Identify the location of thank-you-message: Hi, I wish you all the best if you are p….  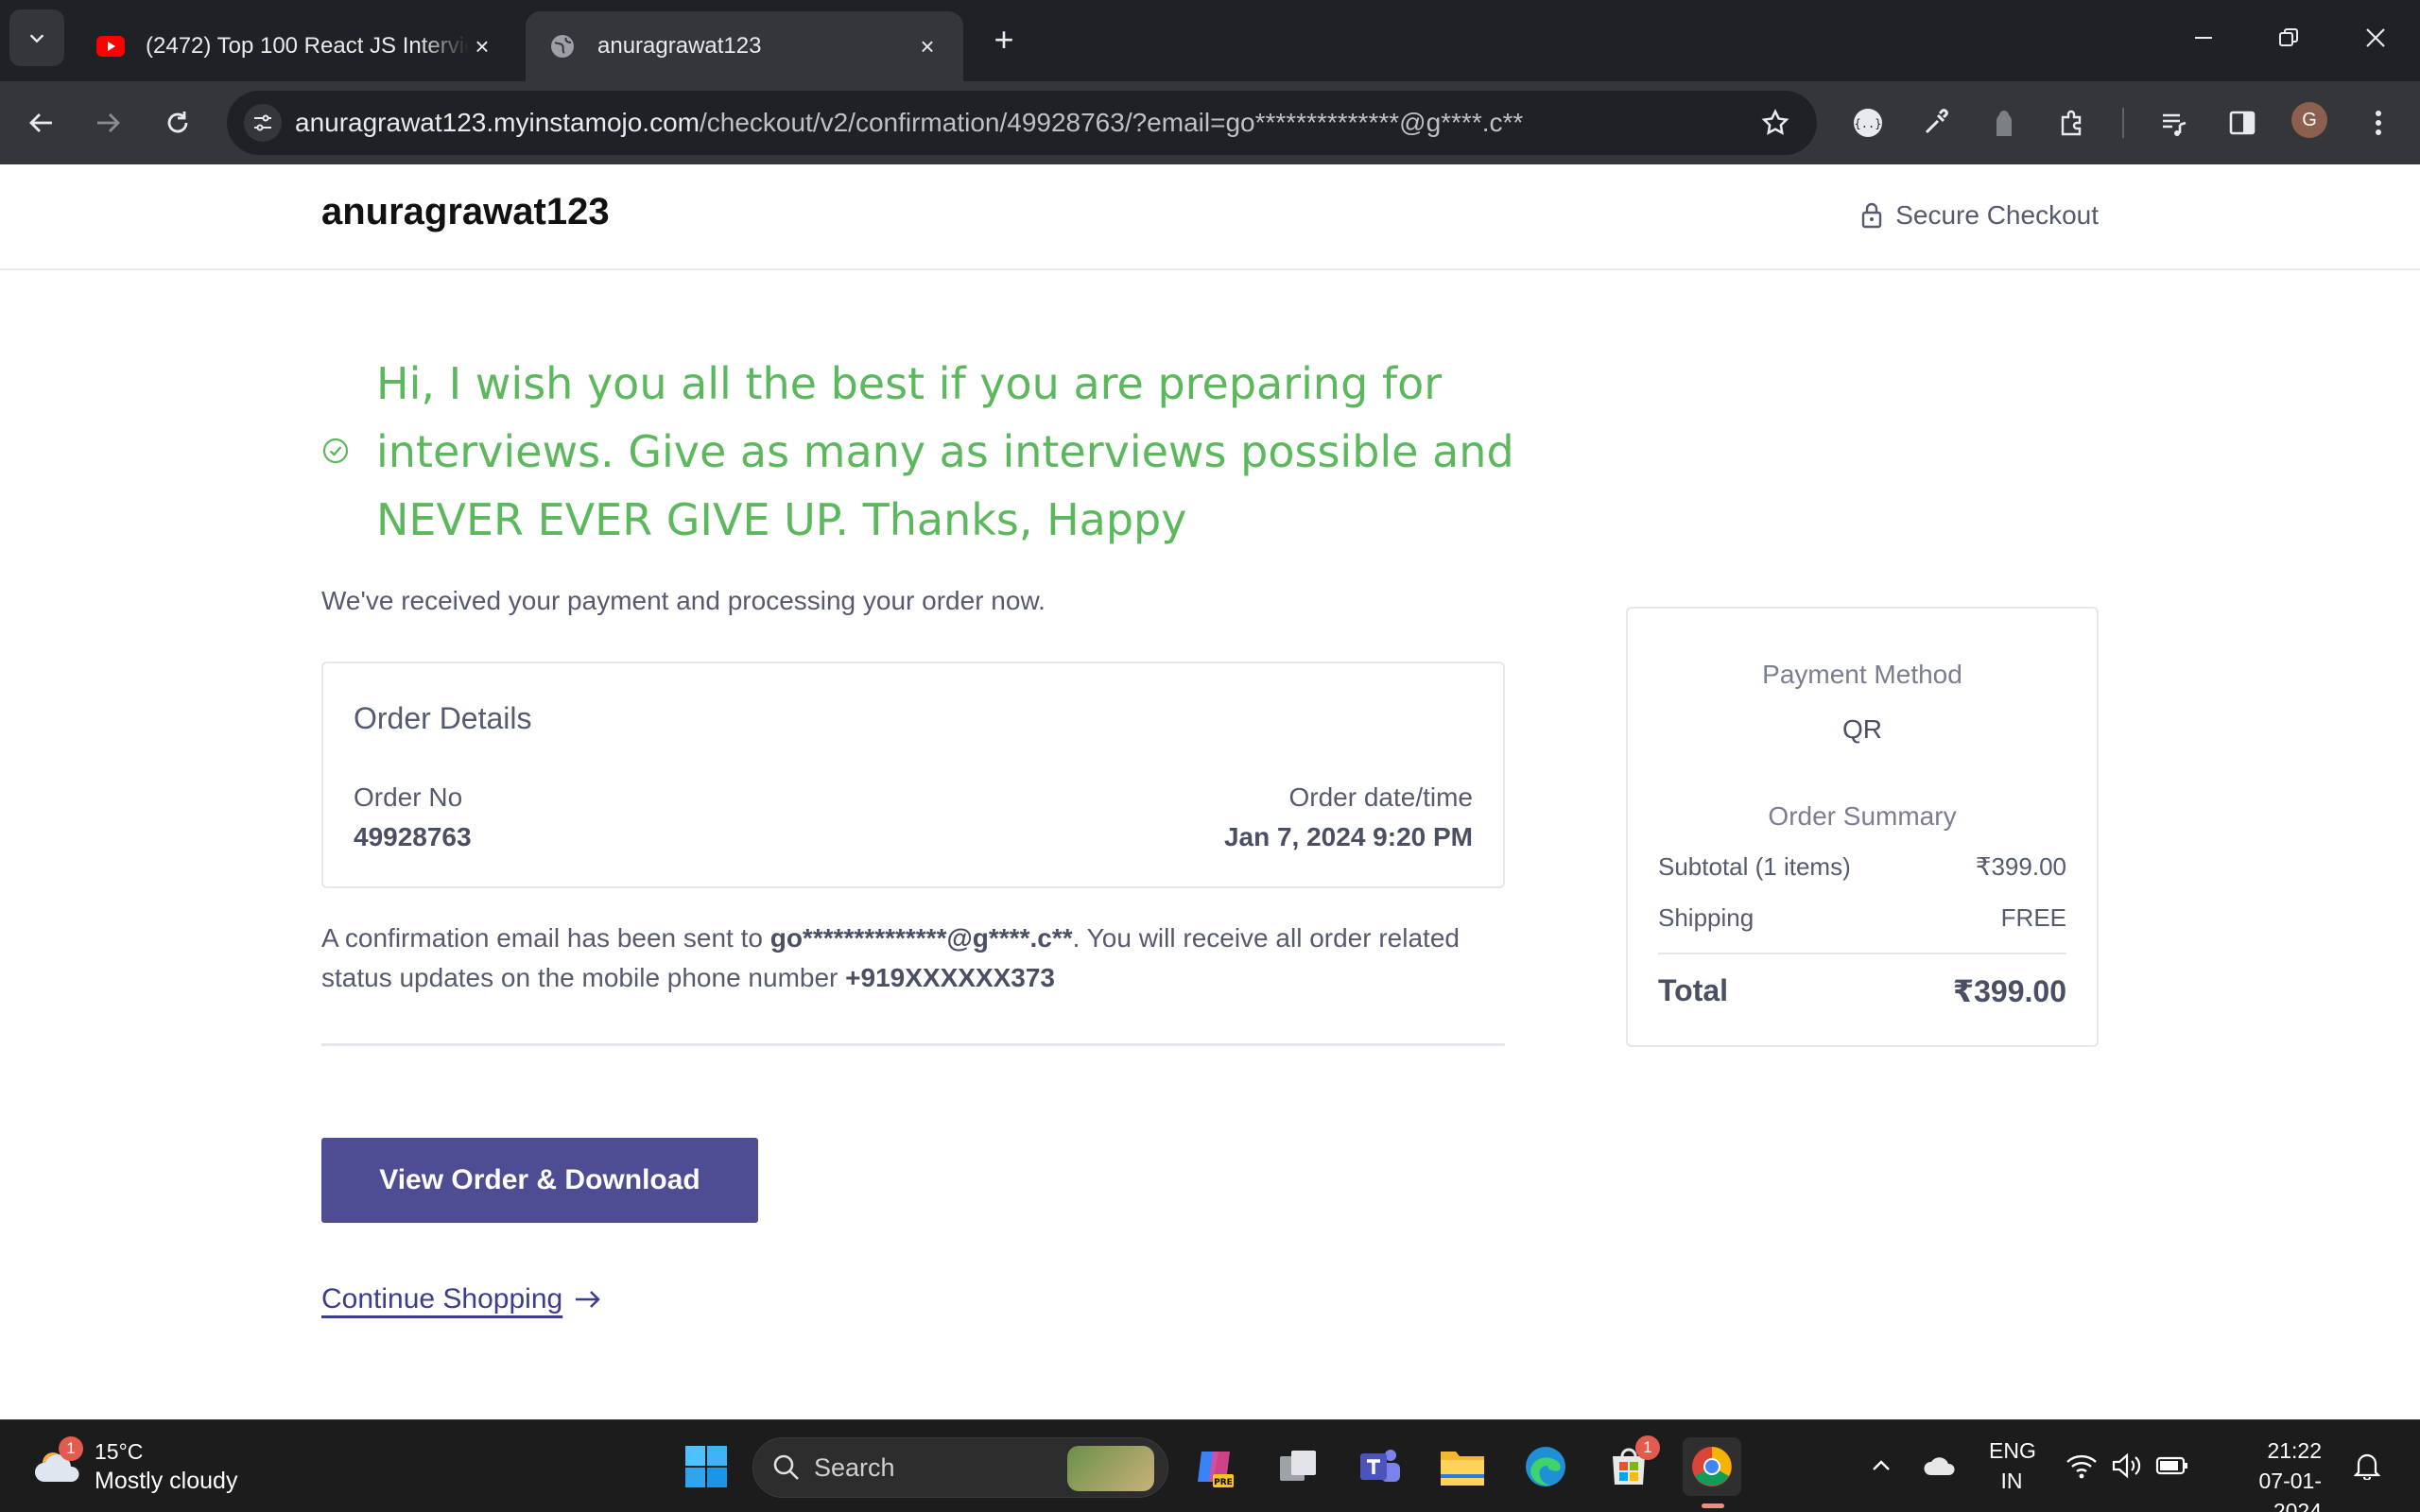
(945, 451).